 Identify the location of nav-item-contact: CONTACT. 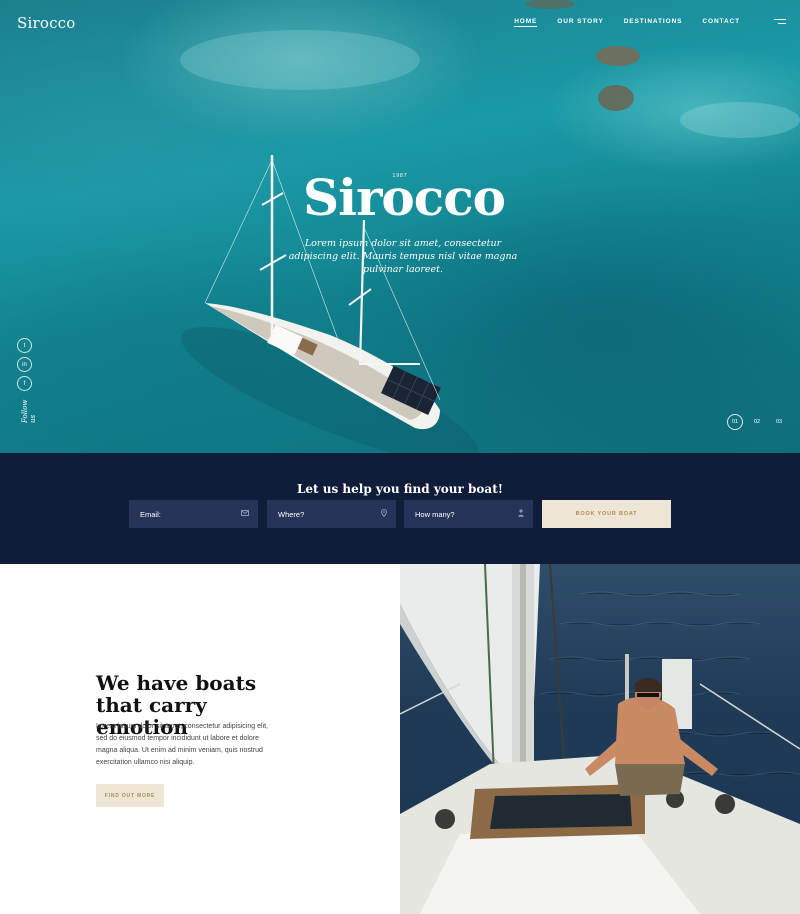
(721, 22).